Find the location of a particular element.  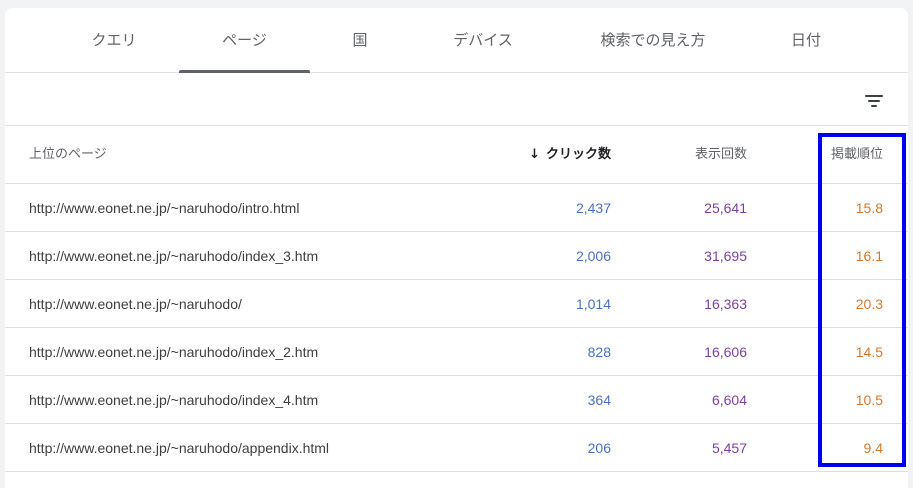

column-header-clicks: ↓ クリック数 is located at coordinates (570, 155).